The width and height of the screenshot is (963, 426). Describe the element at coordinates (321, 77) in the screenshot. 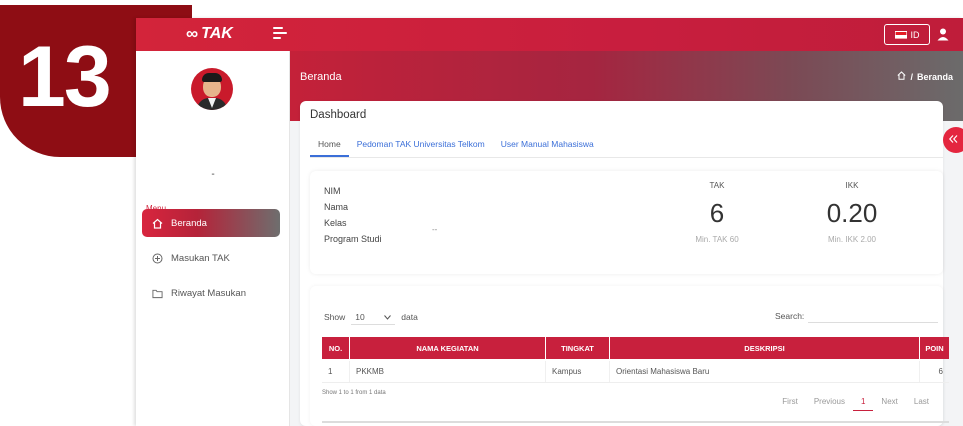

I see `page-title: Beranda` at that location.